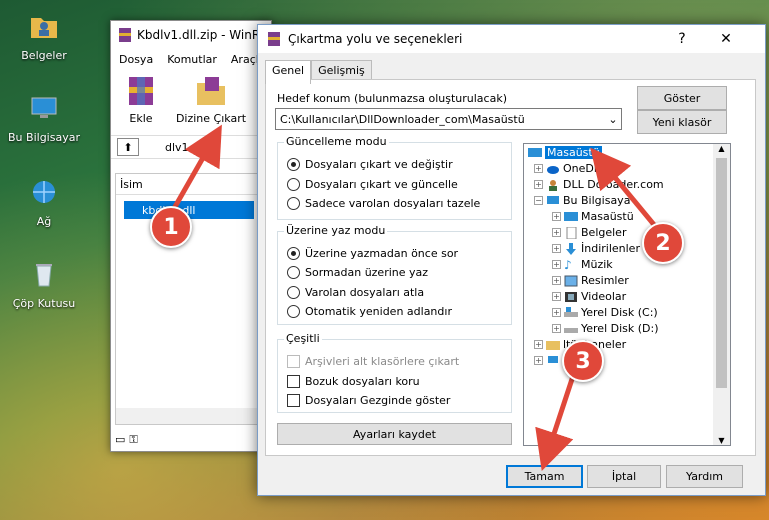  What do you see at coordinates (288, 72) in the screenshot?
I see `tab-general: Genel` at bounding box center [288, 72].